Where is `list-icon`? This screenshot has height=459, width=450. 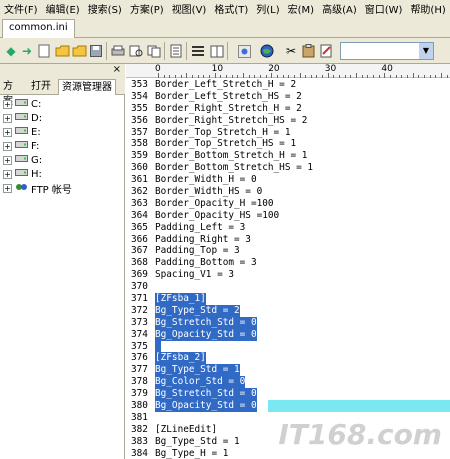 list-icon is located at coordinates (198, 51).